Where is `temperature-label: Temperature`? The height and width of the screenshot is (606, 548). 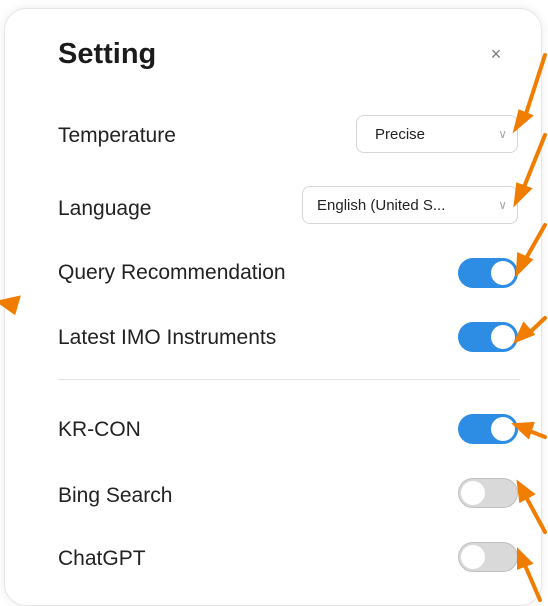
temperature-label: Temperature is located at coordinates (117, 135).